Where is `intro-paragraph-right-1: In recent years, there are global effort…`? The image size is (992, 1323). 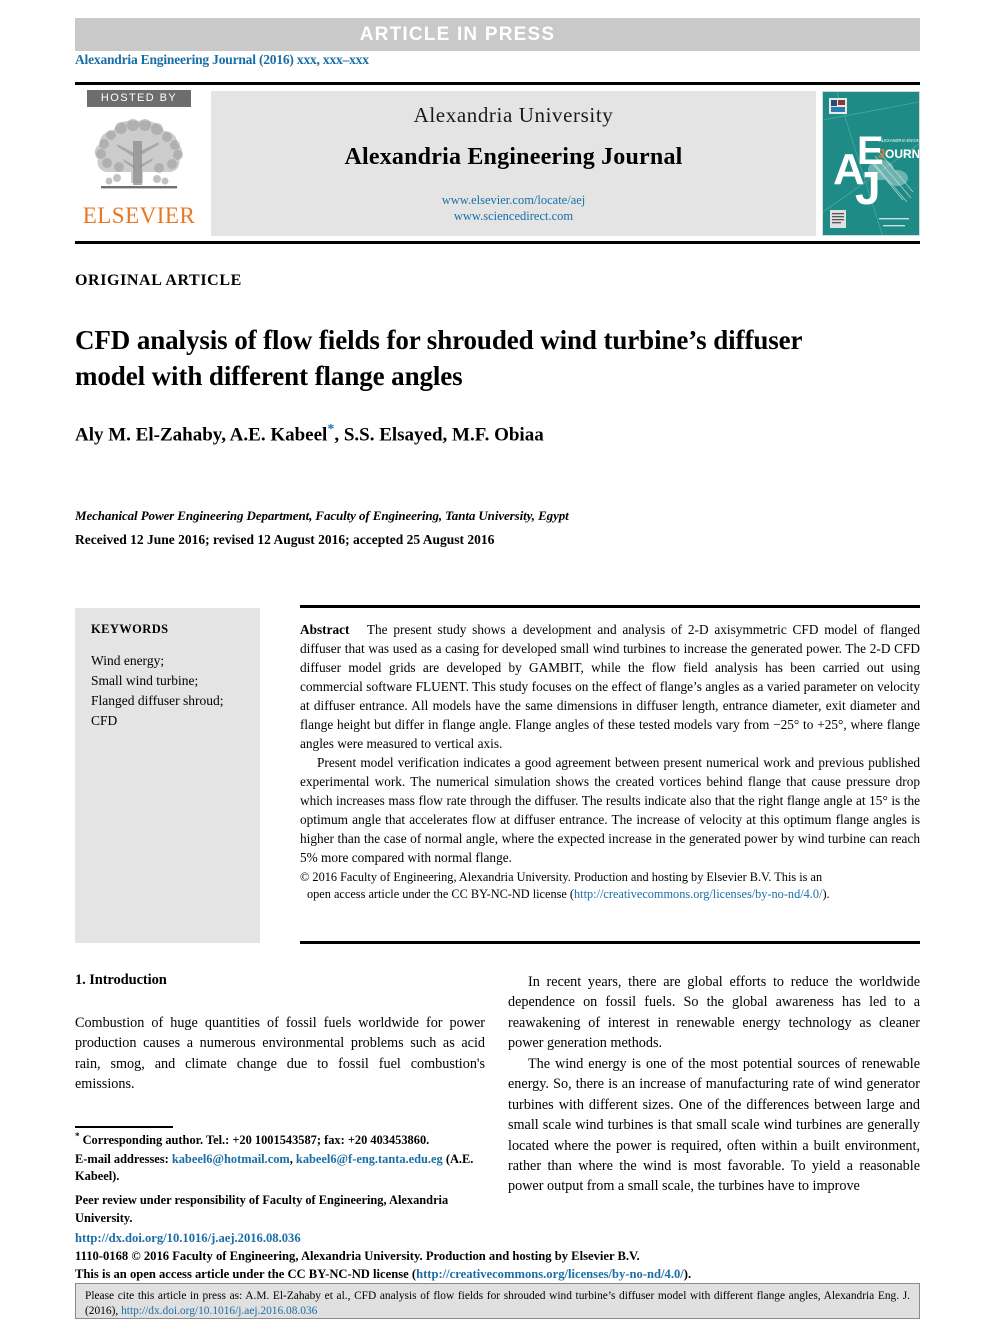
intro-paragraph-right-1: In recent years, there are global effort… is located at coordinates (714, 1013).